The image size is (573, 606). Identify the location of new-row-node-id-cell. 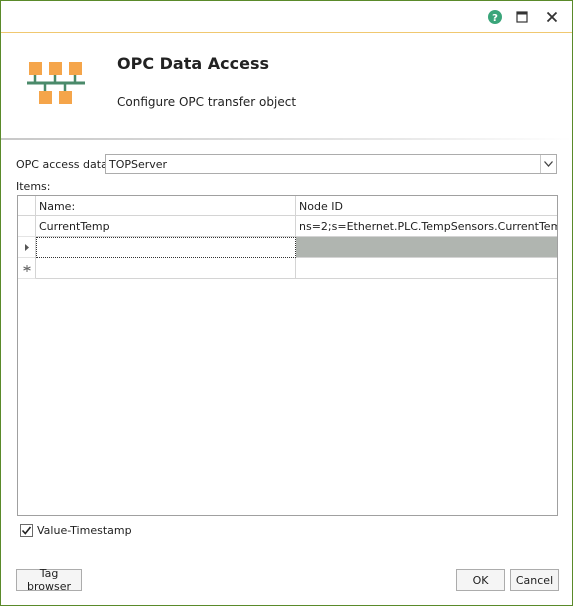
(426, 268).